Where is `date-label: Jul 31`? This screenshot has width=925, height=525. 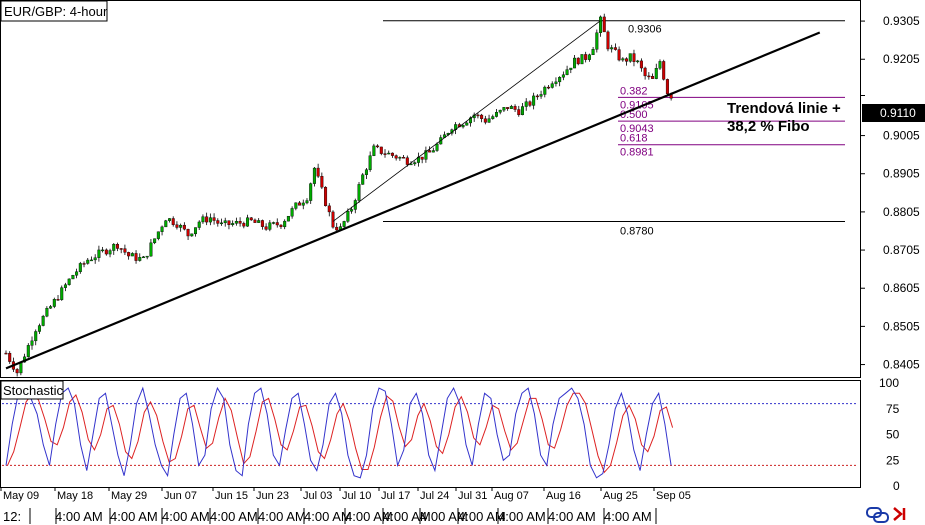 date-label: Jul 31 is located at coordinates (472, 496).